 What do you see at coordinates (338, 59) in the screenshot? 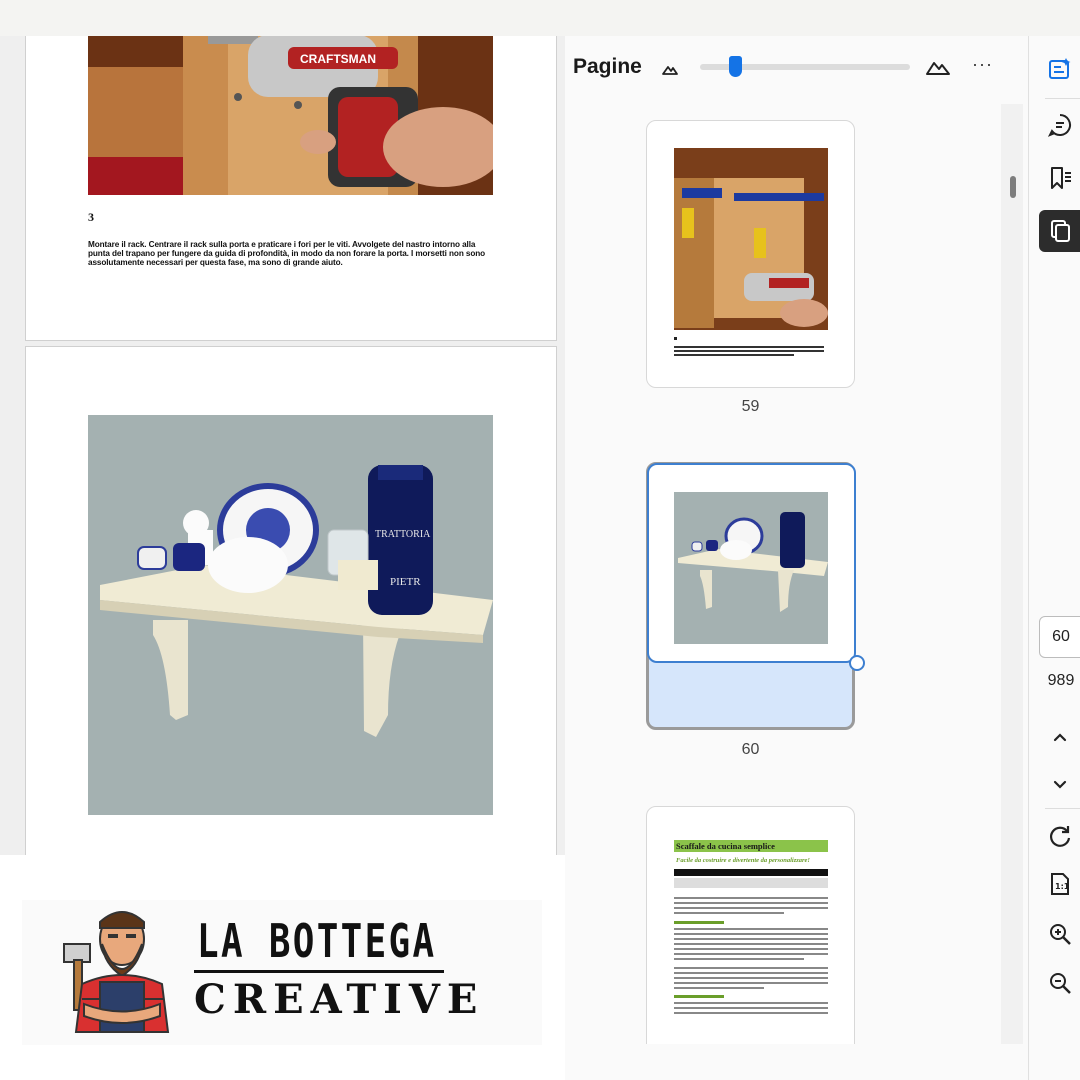
I see `drill-brand-text: CRAFTSMAN` at bounding box center [338, 59].